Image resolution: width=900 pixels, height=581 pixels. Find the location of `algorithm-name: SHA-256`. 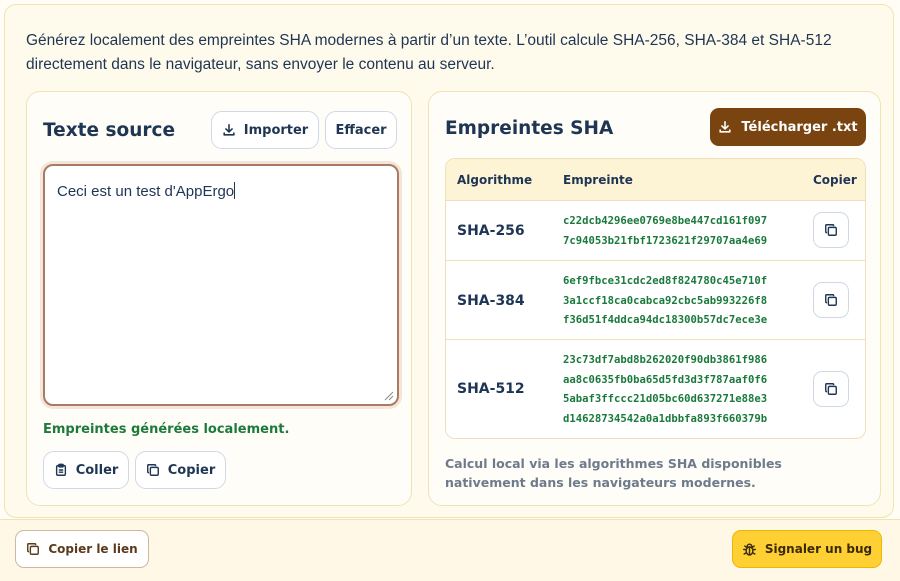

algorithm-name: SHA-256 is located at coordinates (491, 231).